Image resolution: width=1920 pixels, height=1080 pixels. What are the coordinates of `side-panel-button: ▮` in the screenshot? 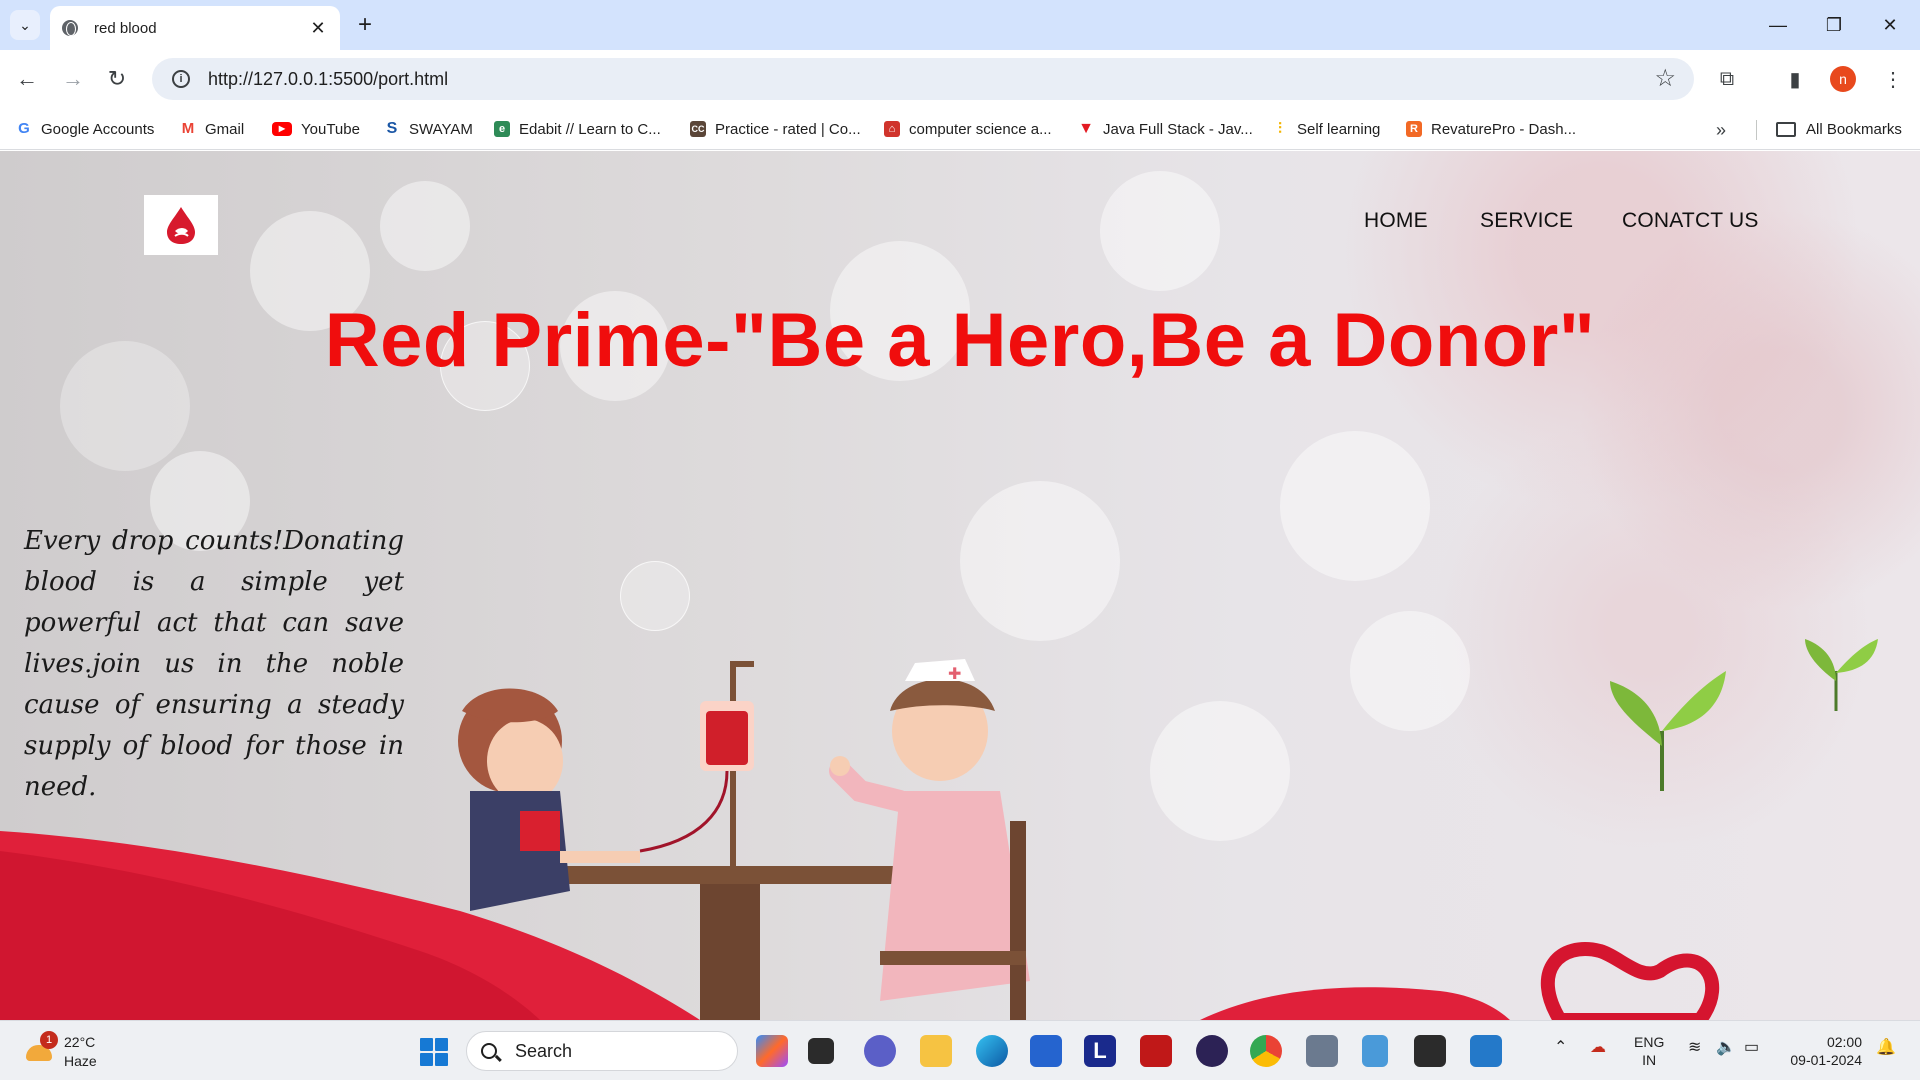 It's located at (1795, 79).